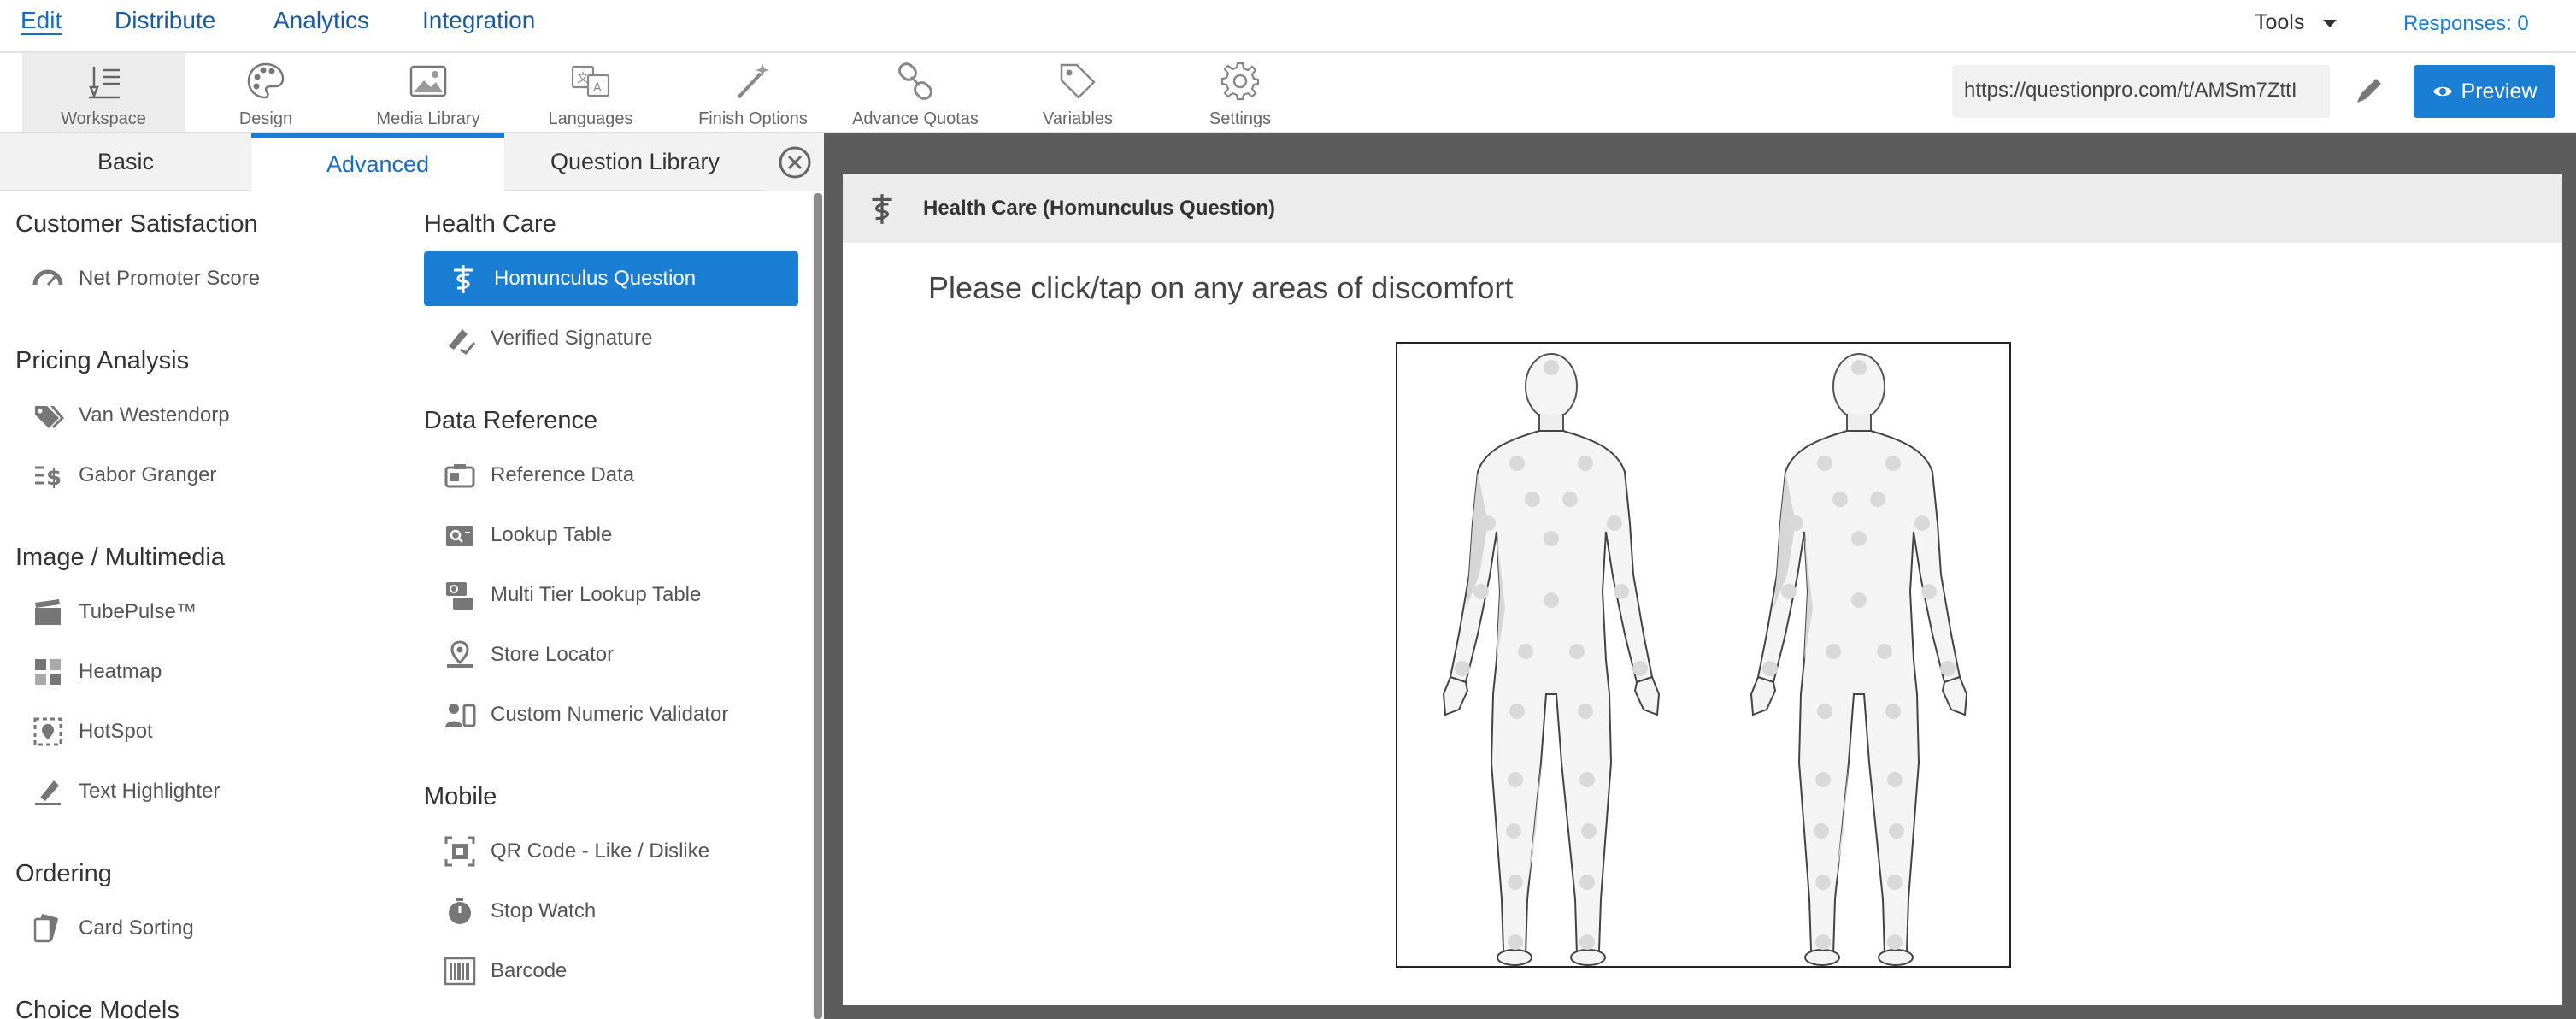  What do you see at coordinates (148, 474) in the screenshot?
I see `item-label: Gabor Granger` at bounding box center [148, 474].